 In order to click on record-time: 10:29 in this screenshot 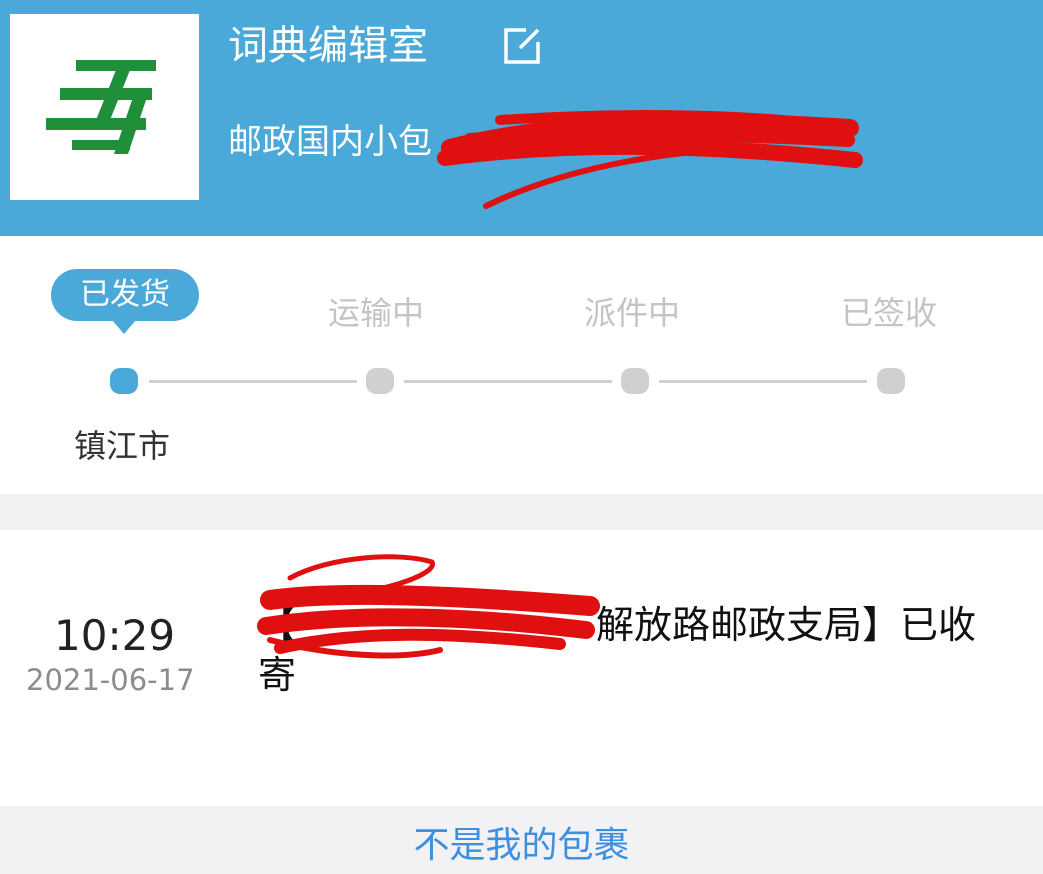, I will do `click(115, 635)`.